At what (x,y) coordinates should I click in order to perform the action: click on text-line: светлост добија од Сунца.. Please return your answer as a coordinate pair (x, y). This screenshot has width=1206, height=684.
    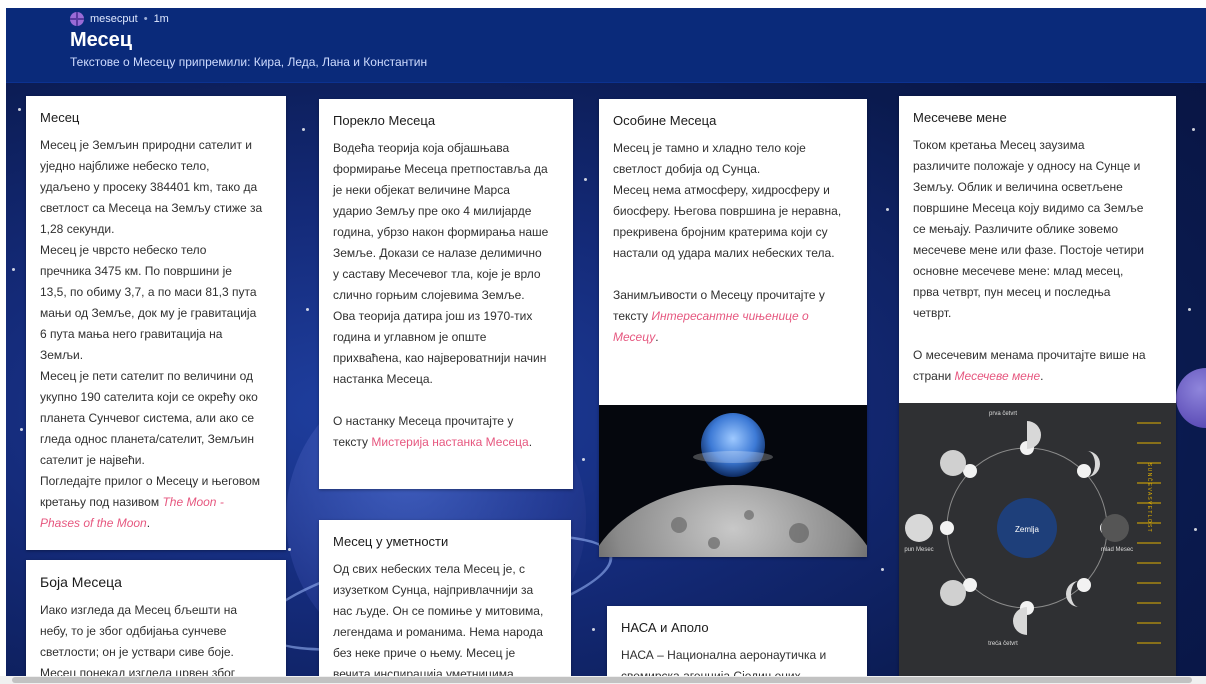
    Looking at the image, I should click on (687, 169).